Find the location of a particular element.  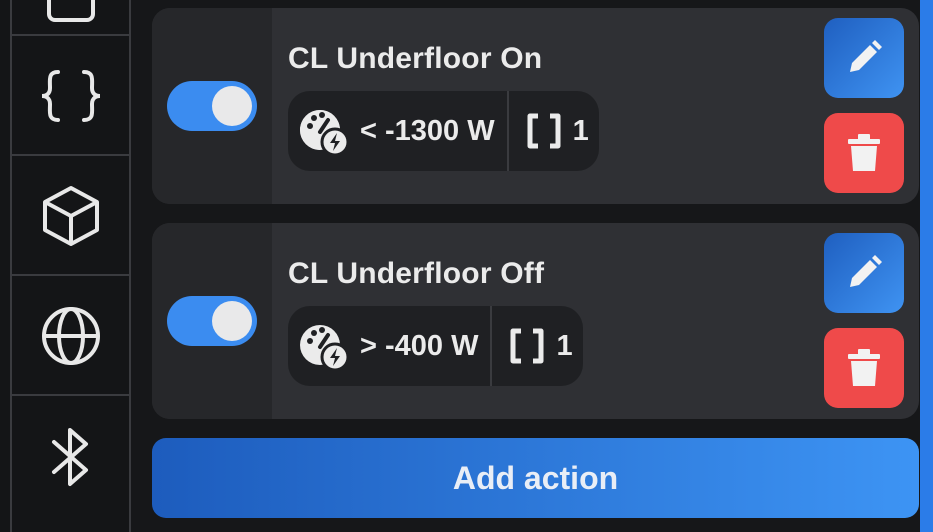

bluetooth-icon is located at coordinates (69, 457).